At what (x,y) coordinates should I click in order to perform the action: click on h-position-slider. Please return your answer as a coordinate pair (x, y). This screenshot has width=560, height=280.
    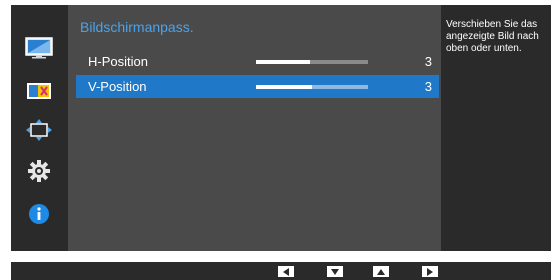
    Looking at the image, I should click on (312, 62).